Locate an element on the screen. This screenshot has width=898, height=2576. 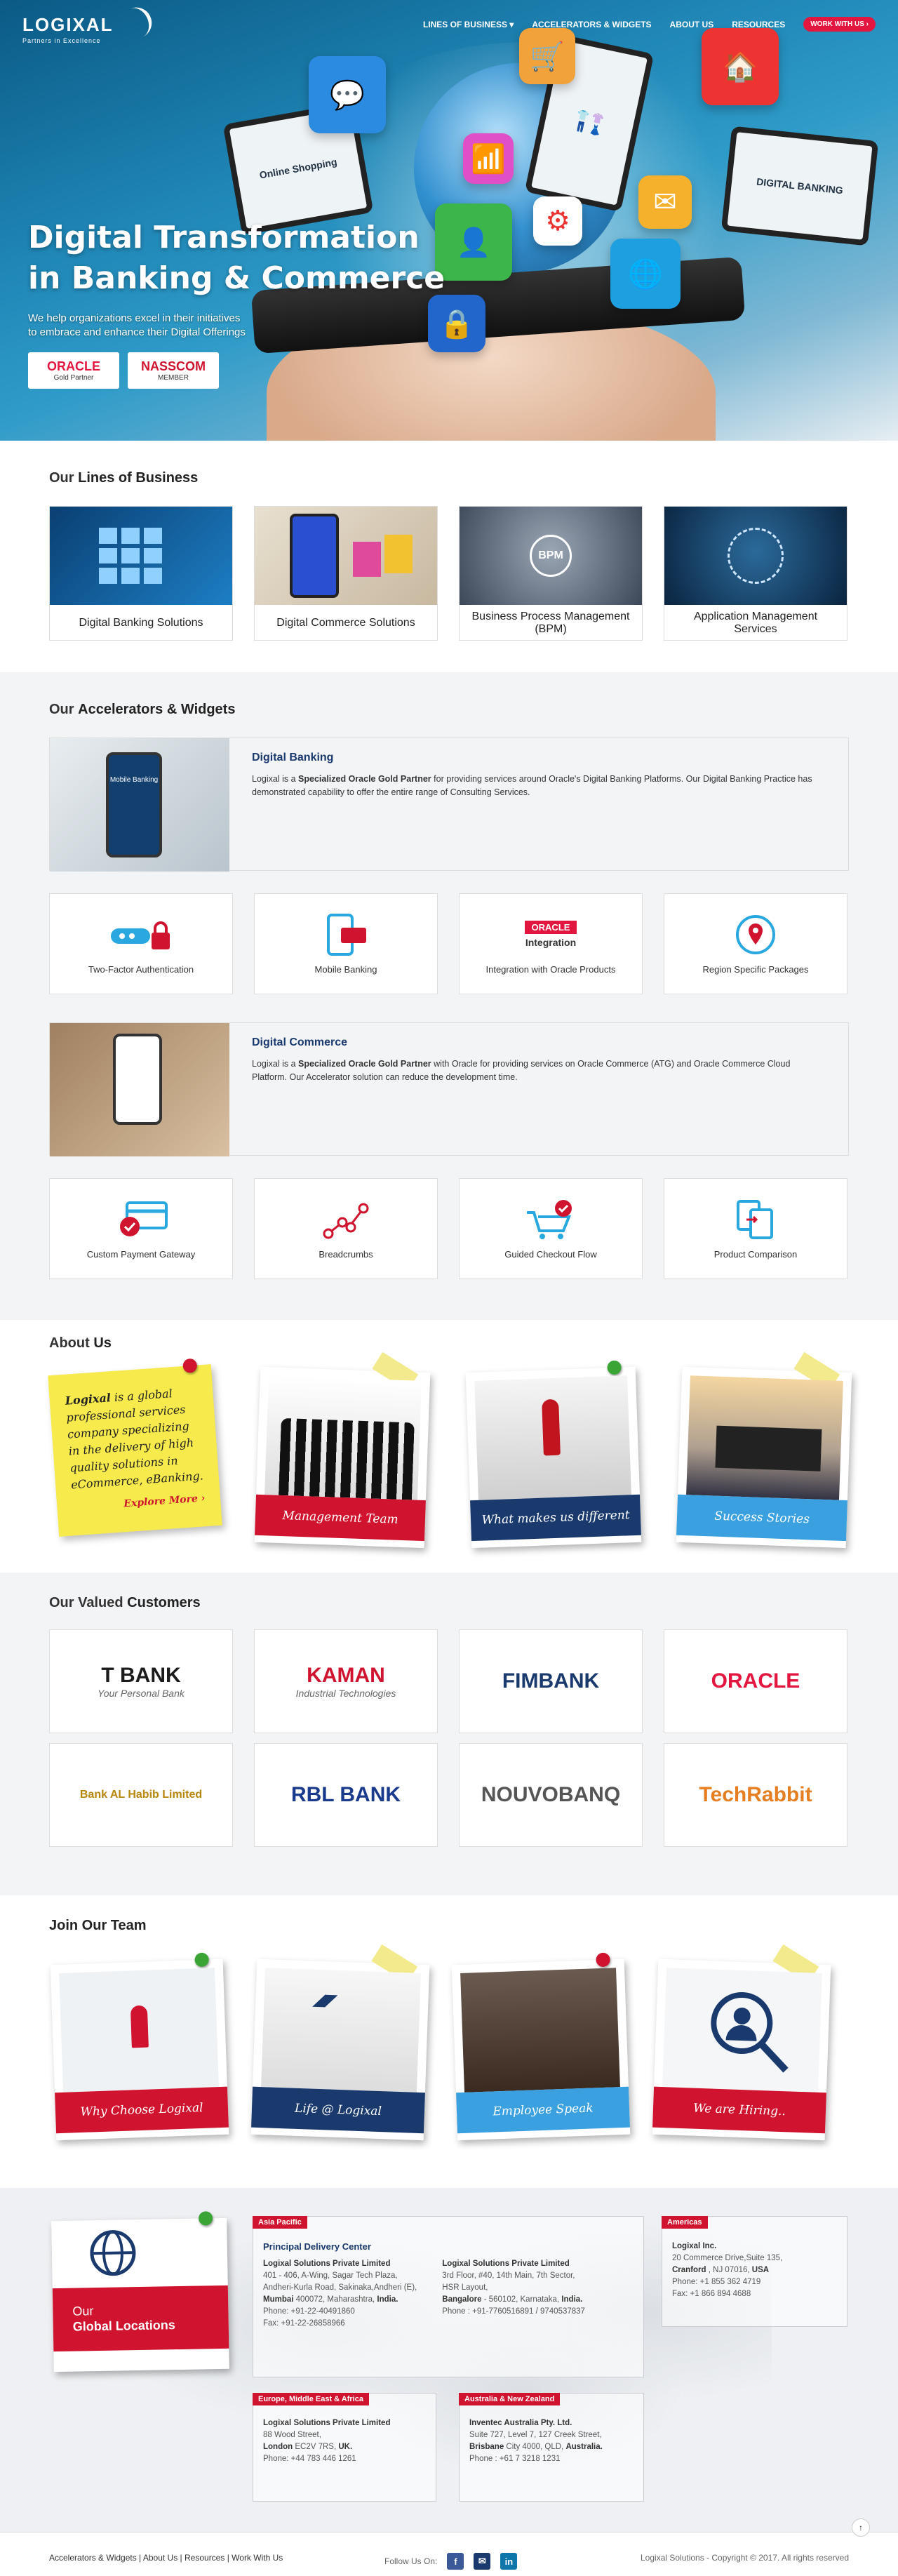
management-team-card: Management Team is located at coordinates (342, 1450).